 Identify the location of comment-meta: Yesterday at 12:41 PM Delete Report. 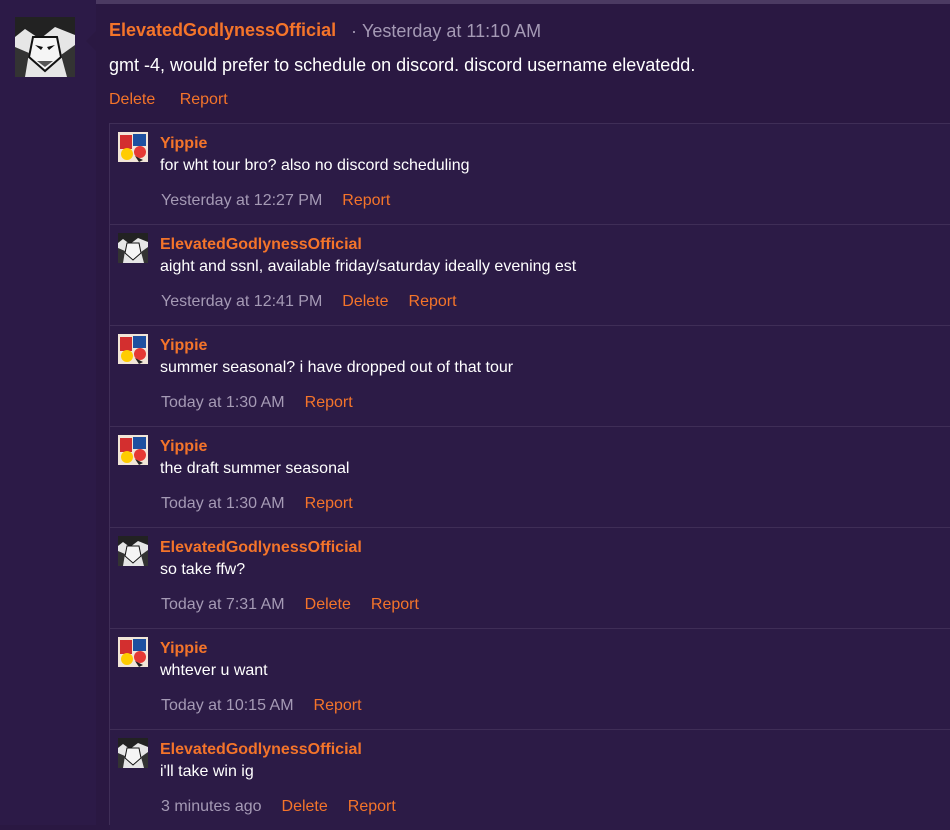
(319, 302).